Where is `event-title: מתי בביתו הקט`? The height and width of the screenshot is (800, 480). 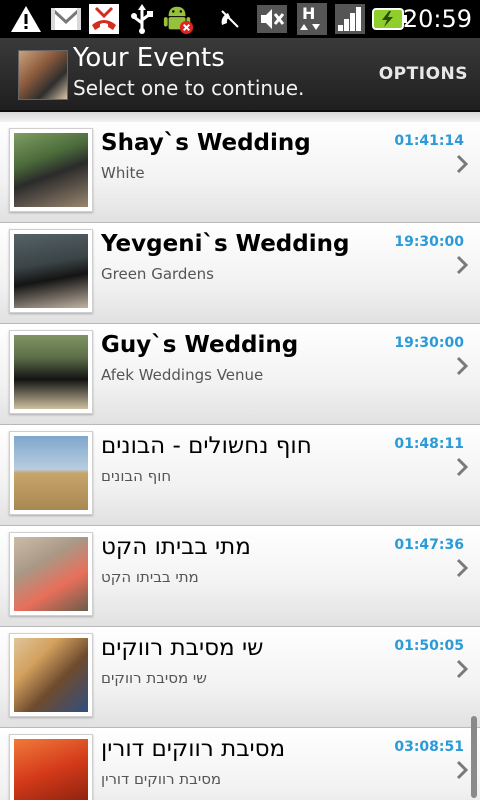 event-title: מתי בביתו הקט is located at coordinates (176, 547).